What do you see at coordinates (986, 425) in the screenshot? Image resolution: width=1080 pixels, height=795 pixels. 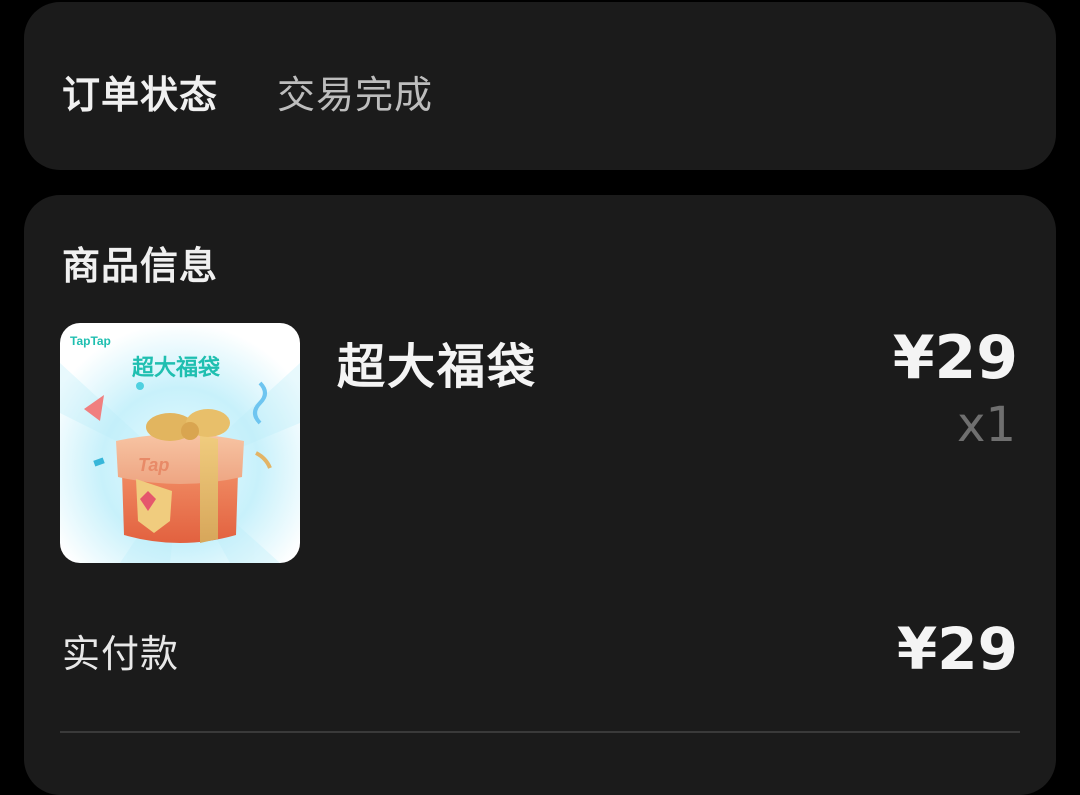 I see `product-quantity: x1` at bounding box center [986, 425].